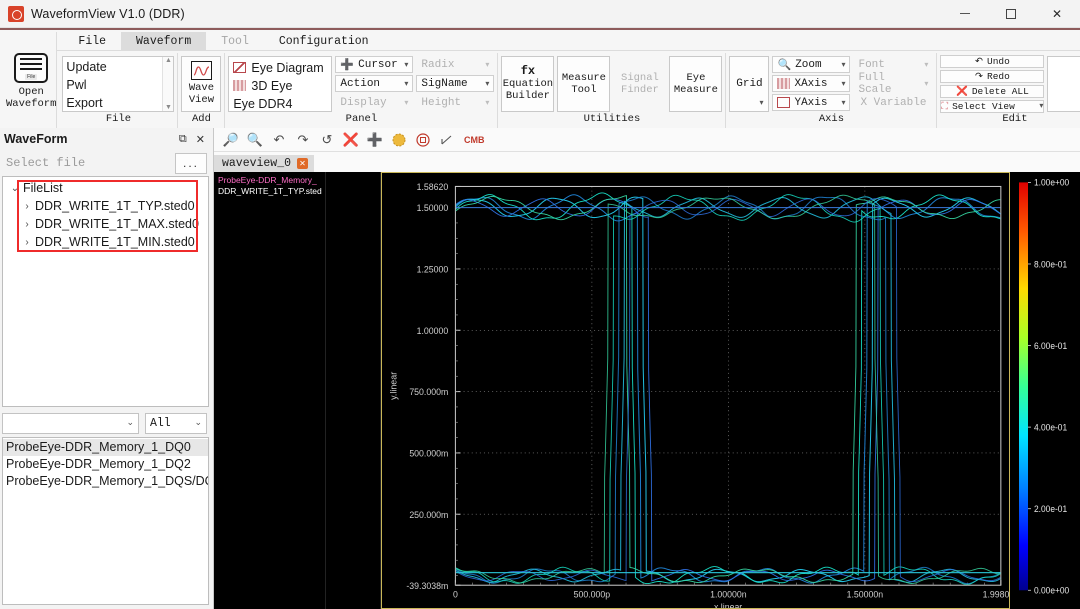  Describe the element at coordinates (528, 83) in the screenshot. I see `equation-builder-button: fx Equation Builder` at that location.